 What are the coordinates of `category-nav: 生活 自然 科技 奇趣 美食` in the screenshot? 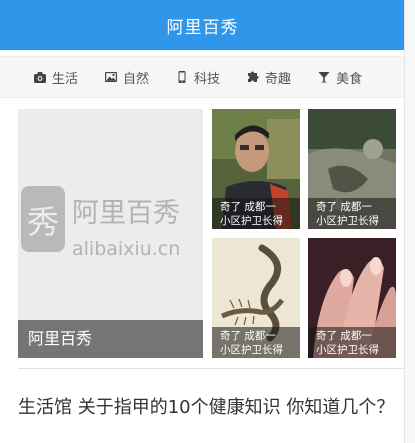 It's located at (202, 77).